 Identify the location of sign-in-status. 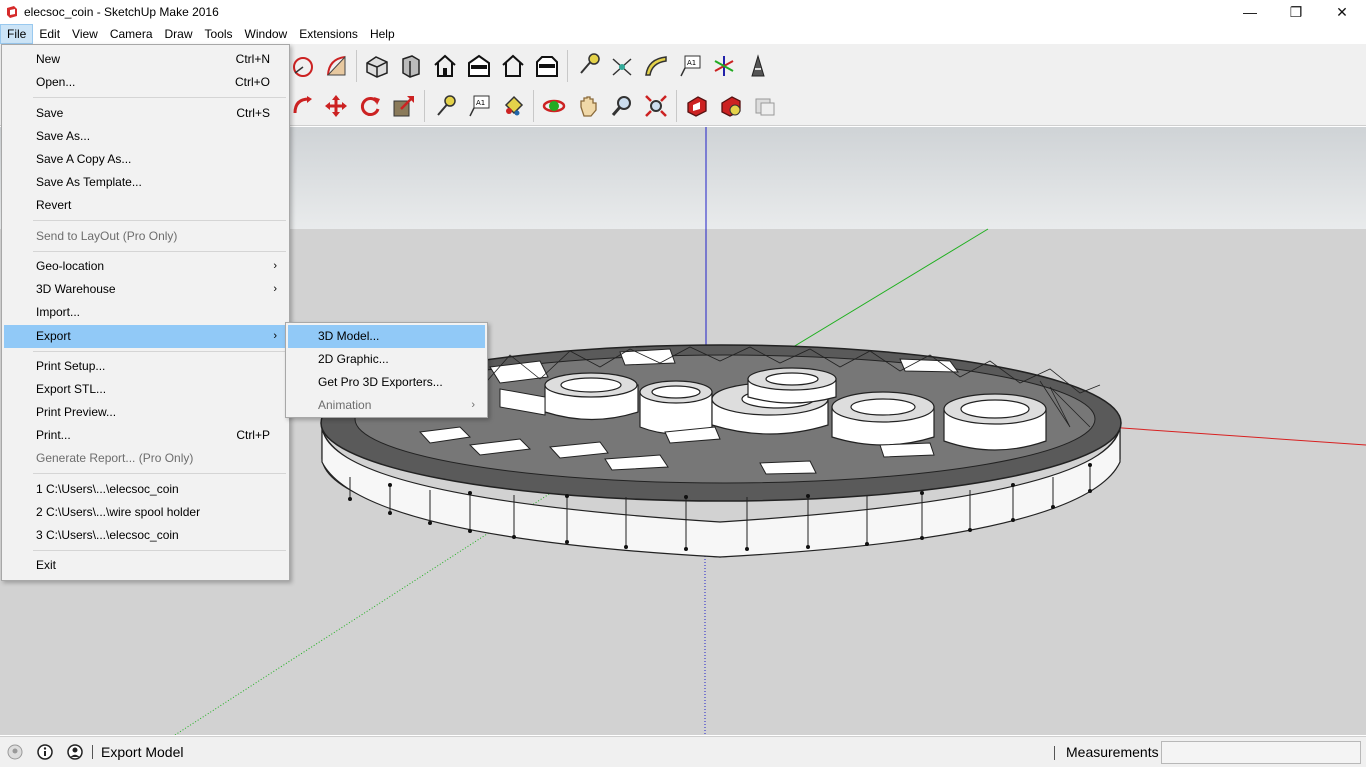
(75, 752).